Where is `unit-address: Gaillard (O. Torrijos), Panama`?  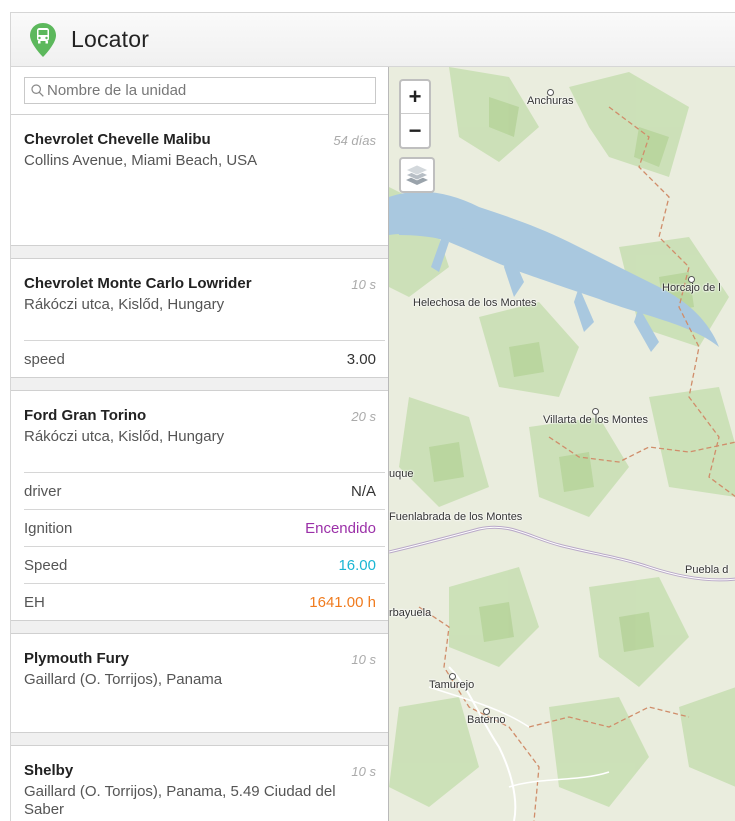 unit-address: Gaillard (O. Torrijos), Panama is located at coordinates (123, 679).